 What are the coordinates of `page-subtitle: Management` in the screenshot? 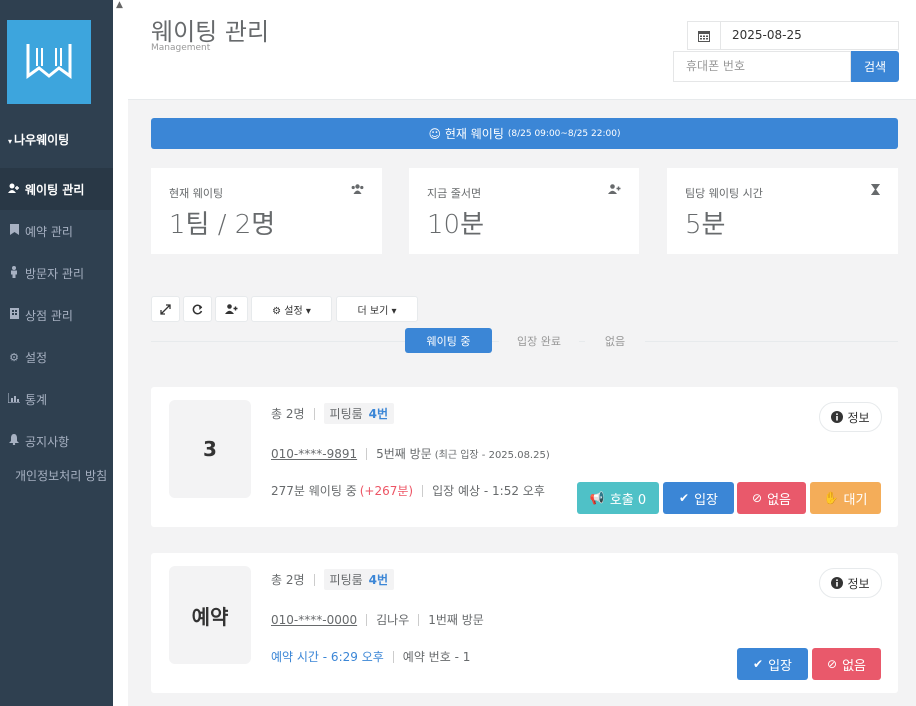 It's located at (181, 48).